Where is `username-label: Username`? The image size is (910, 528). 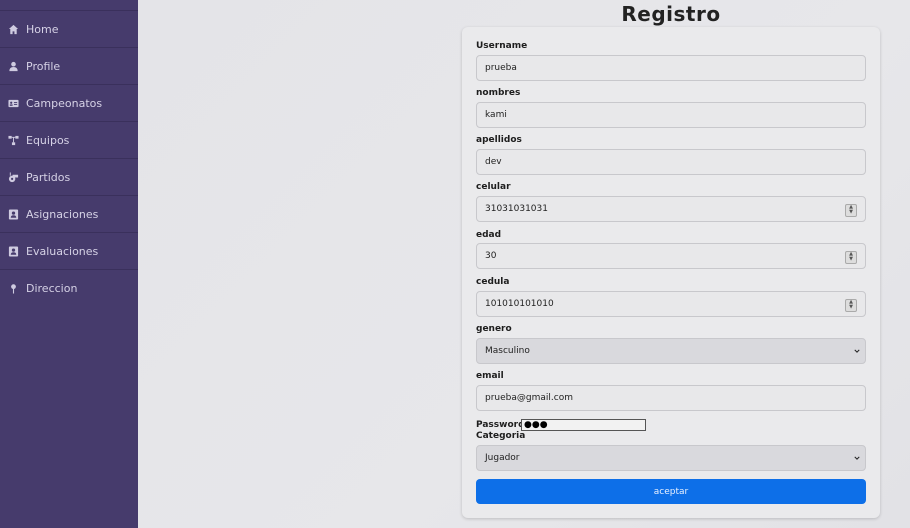
username-label: Username is located at coordinates (502, 46).